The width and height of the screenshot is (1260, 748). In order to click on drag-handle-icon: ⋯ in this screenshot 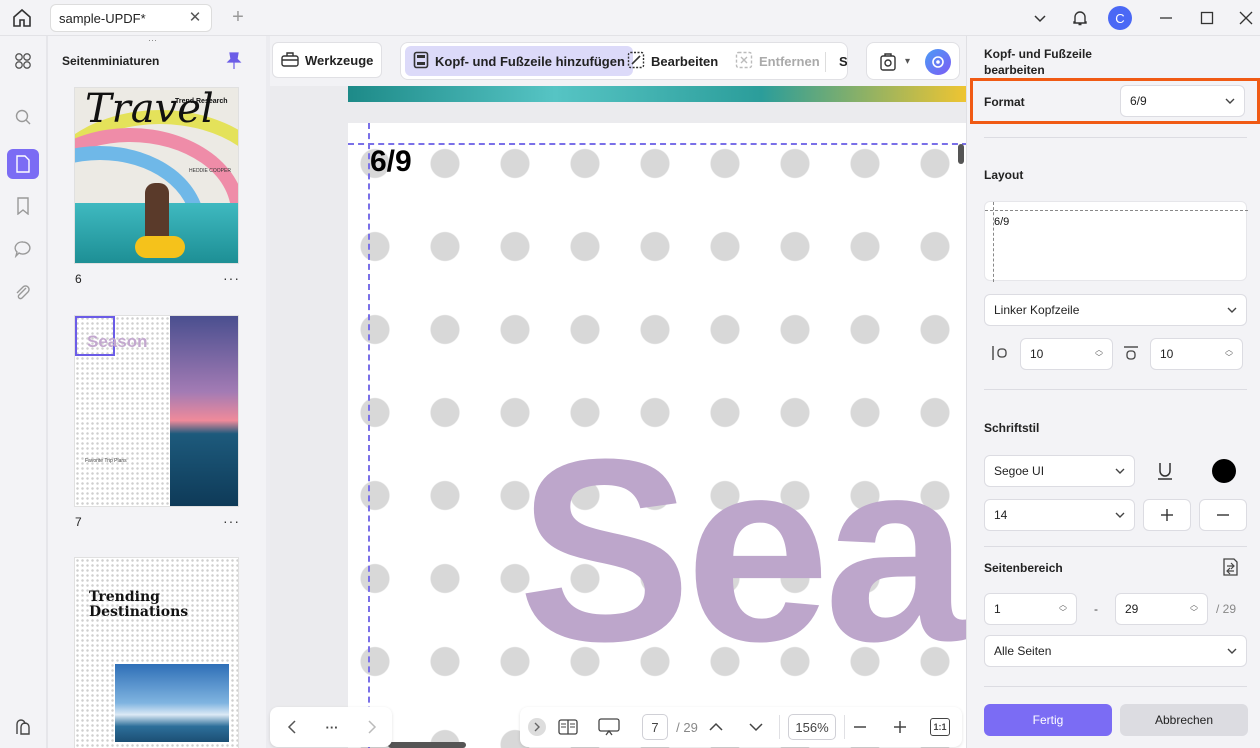, I will do `click(156, 40)`.